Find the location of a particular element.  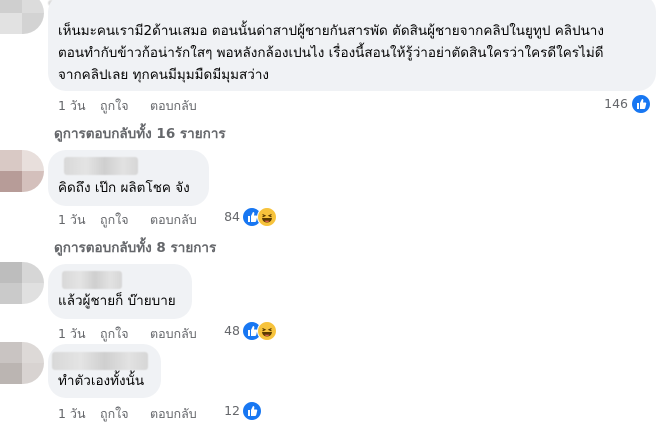

reaction-count: 84 is located at coordinates (232, 216).